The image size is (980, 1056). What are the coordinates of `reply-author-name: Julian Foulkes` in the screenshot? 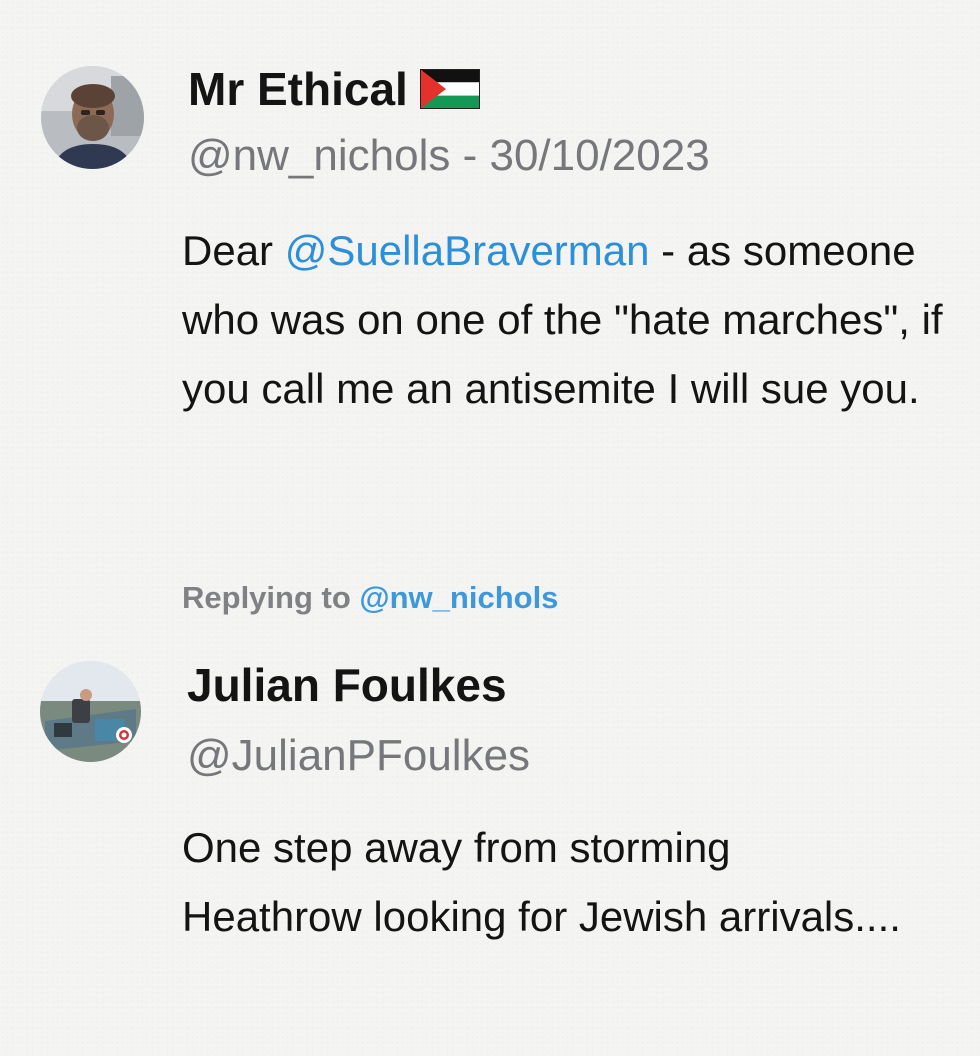 It's located at (347, 685).